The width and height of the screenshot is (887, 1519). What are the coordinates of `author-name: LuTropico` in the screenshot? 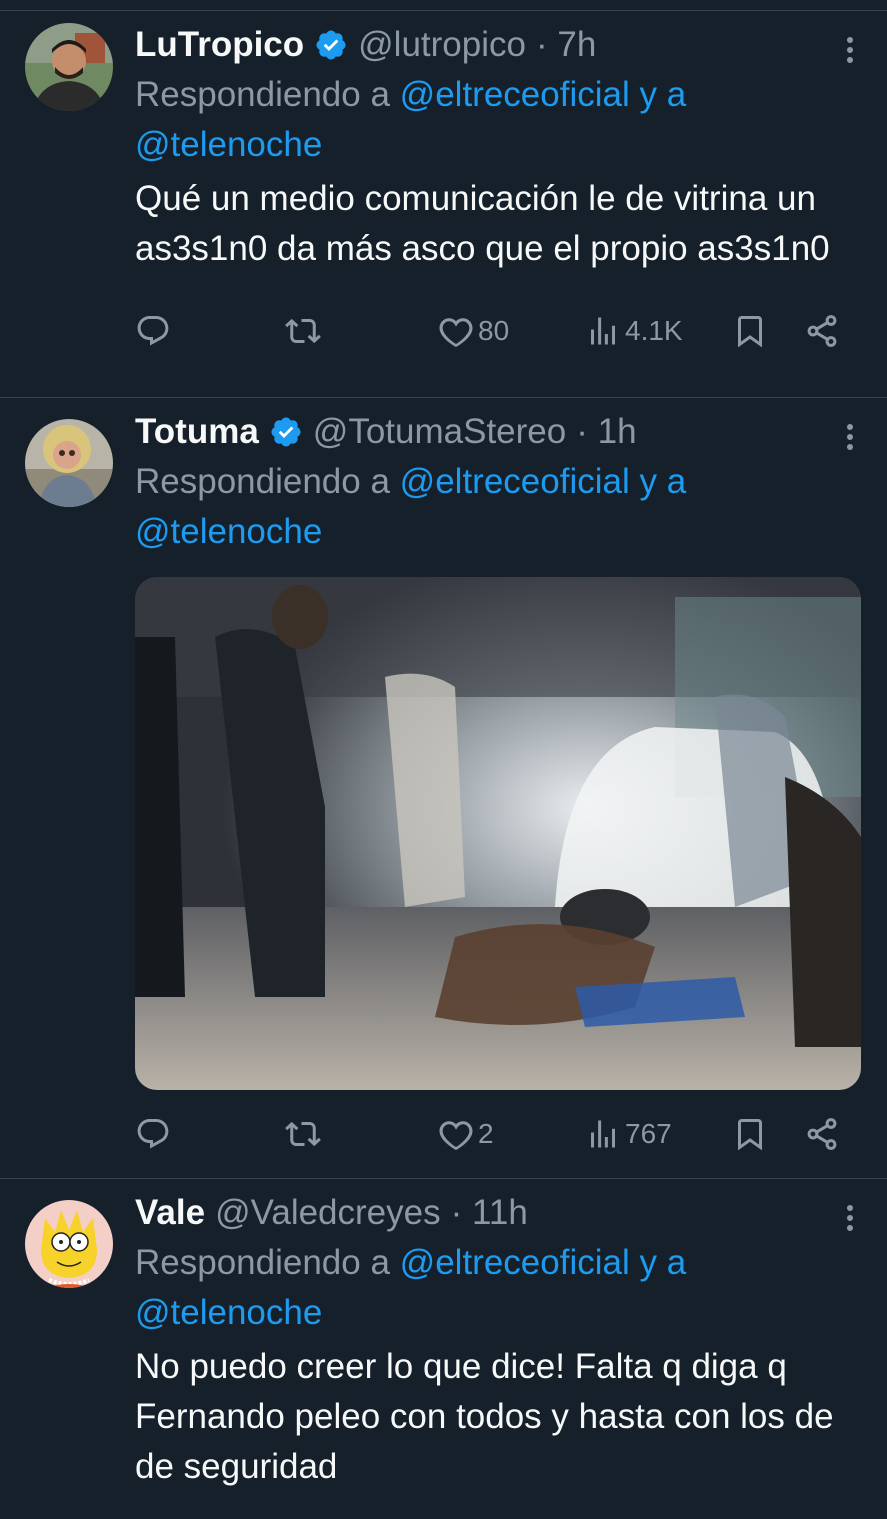 It's located at (219, 45).